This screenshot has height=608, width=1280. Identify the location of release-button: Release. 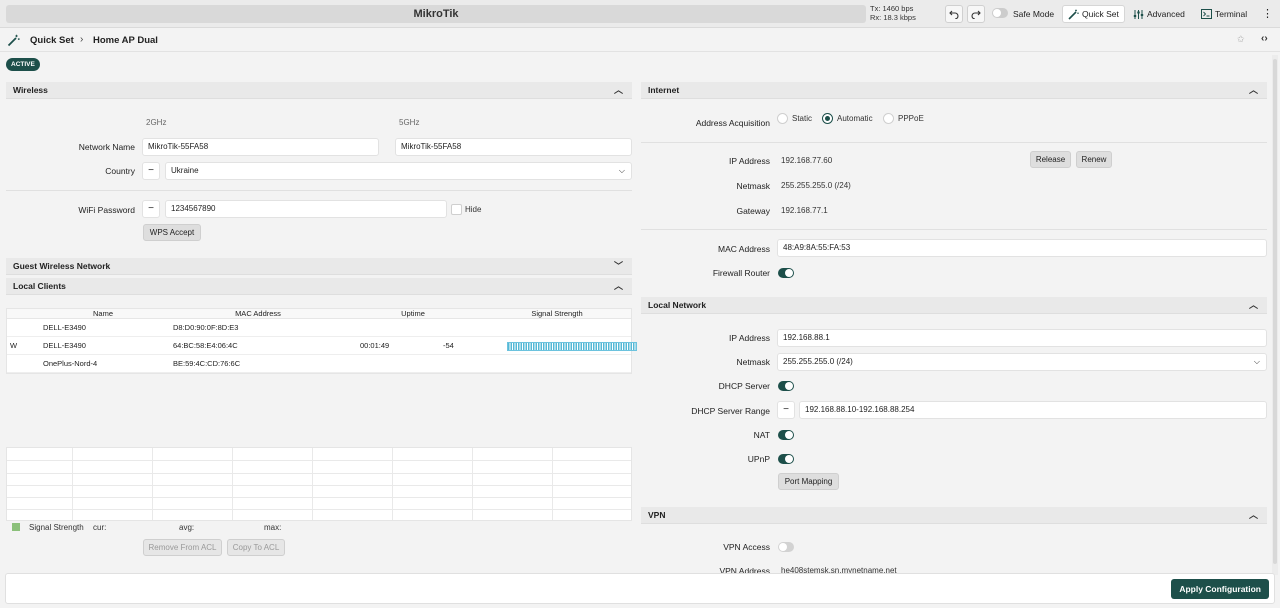
(1050, 159).